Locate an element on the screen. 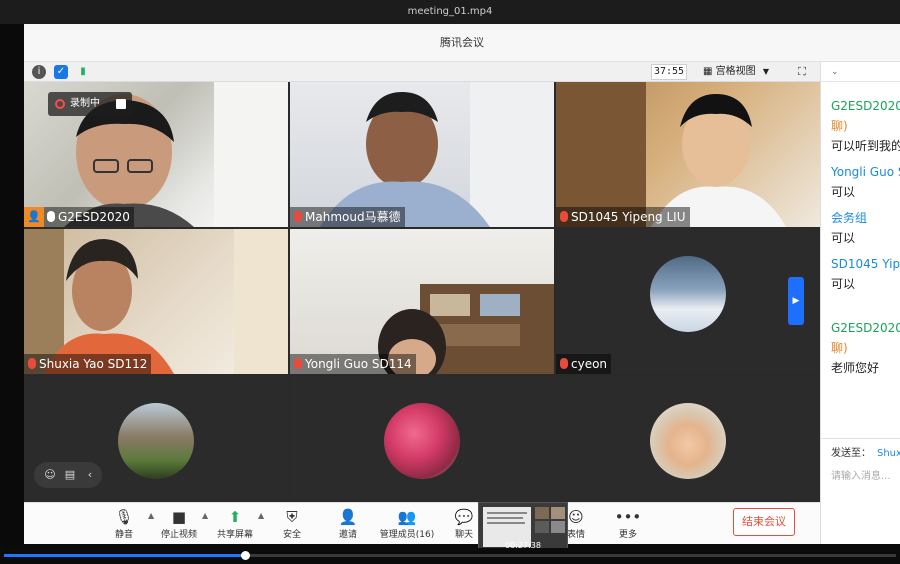 Image resolution: width=900 pixels, height=564 pixels. security-label: 安全 is located at coordinates (291, 535).